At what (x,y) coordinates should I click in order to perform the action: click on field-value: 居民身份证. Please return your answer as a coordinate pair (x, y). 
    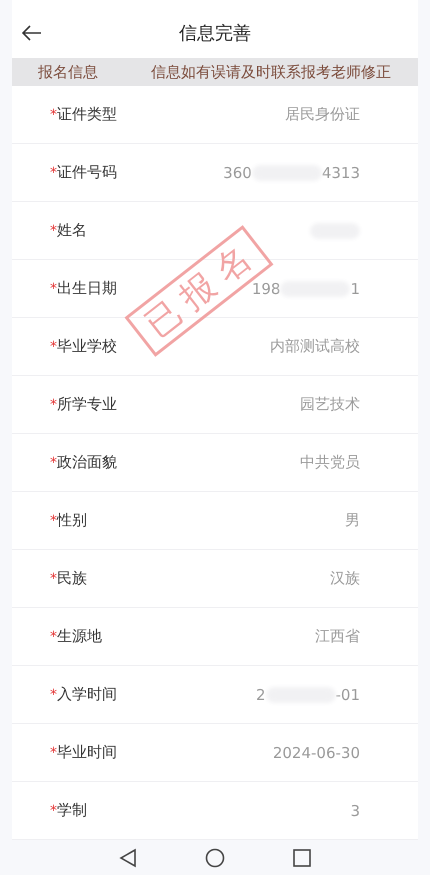
    Looking at the image, I should click on (322, 114).